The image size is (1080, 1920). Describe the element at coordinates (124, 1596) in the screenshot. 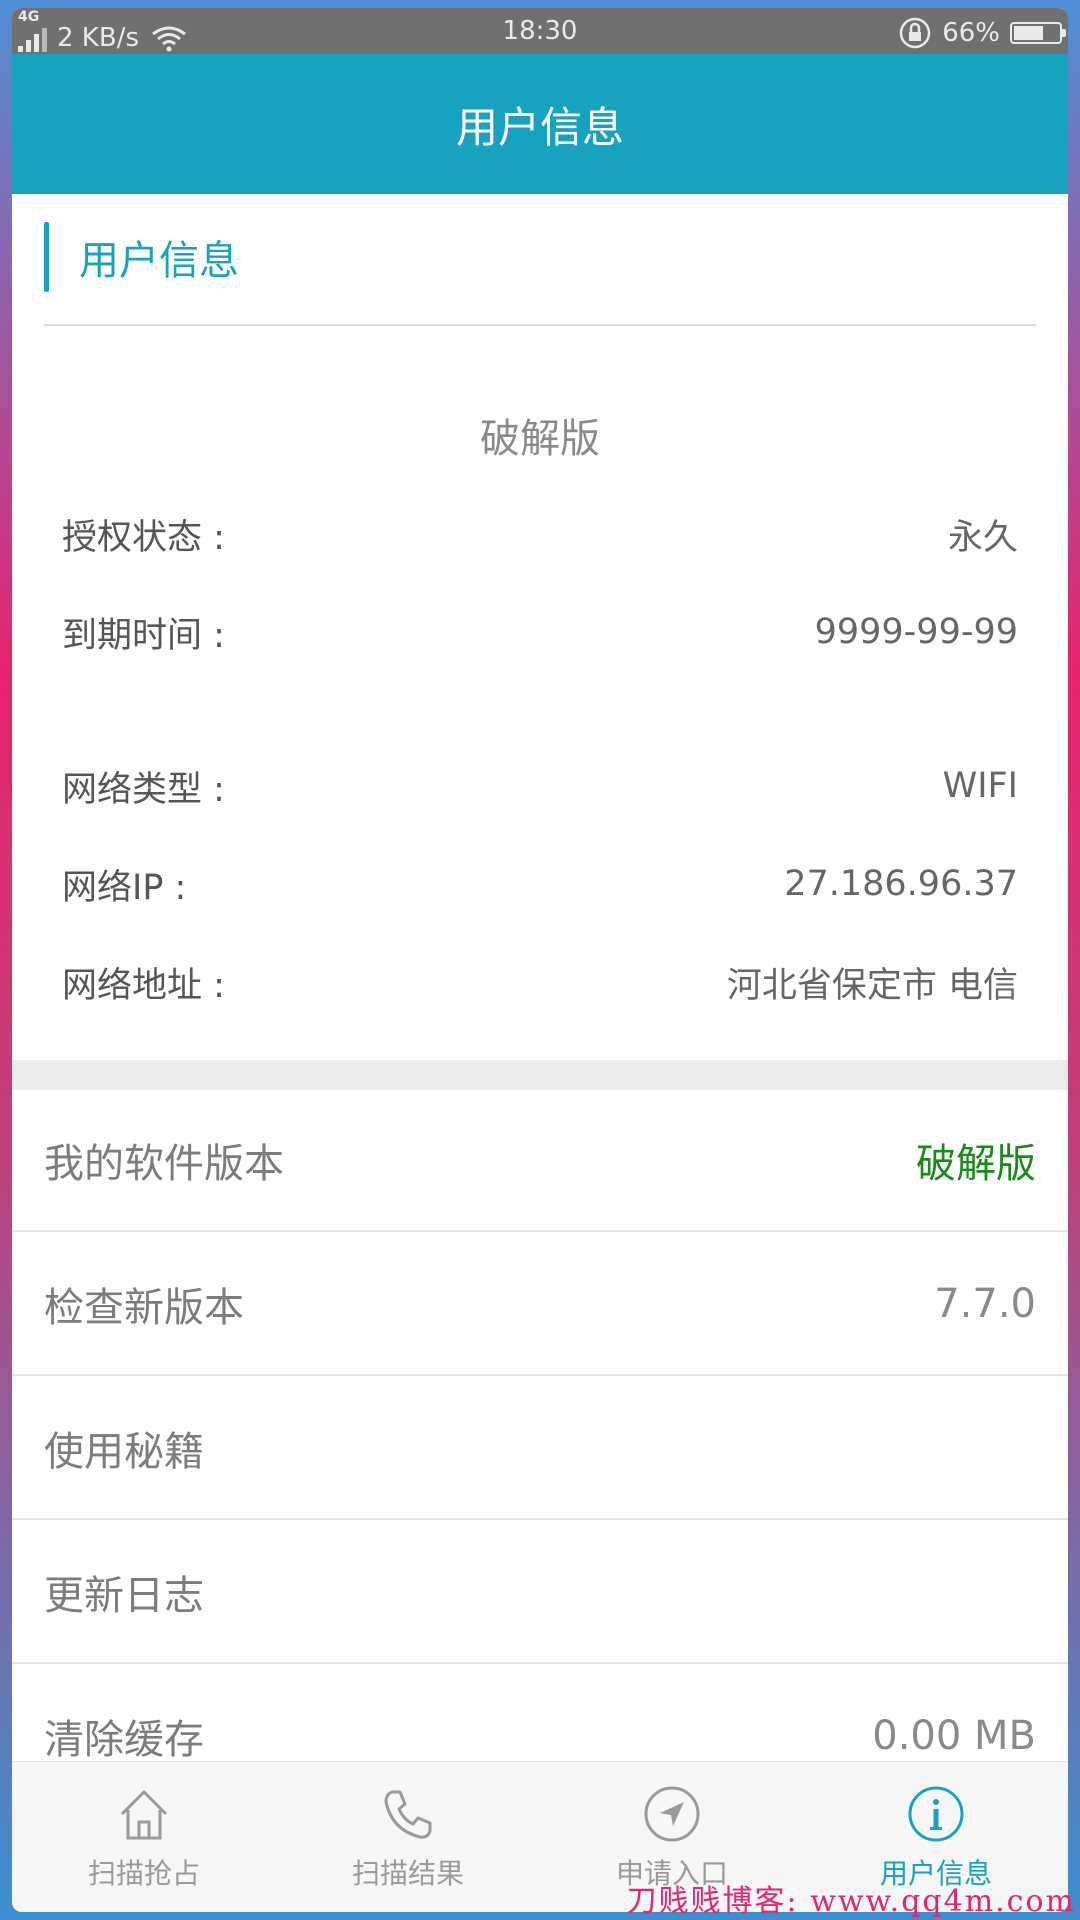

I see `settings-label: 更新日志` at that location.